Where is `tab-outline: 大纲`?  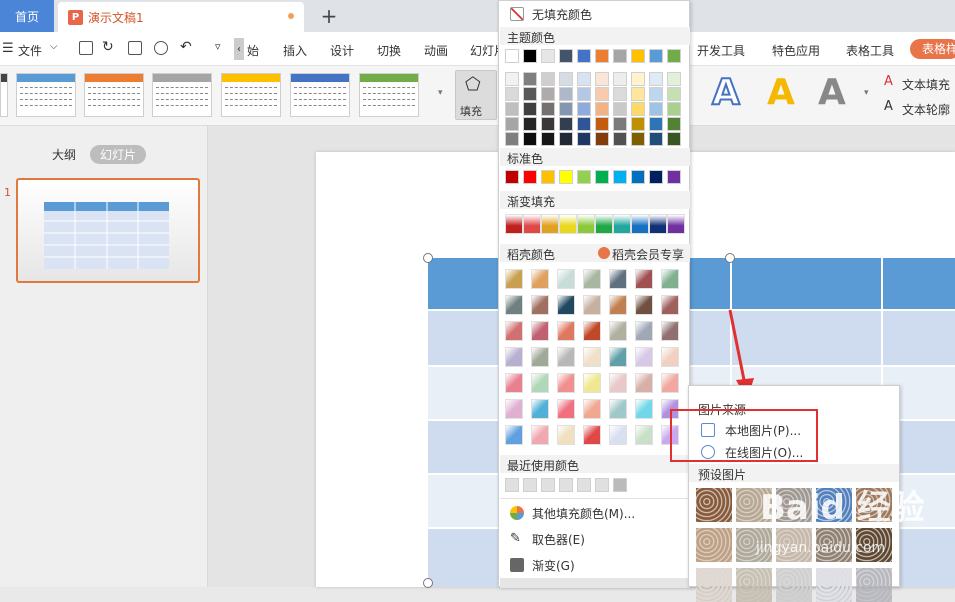 tab-outline: 大纲 is located at coordinates (64, 154).